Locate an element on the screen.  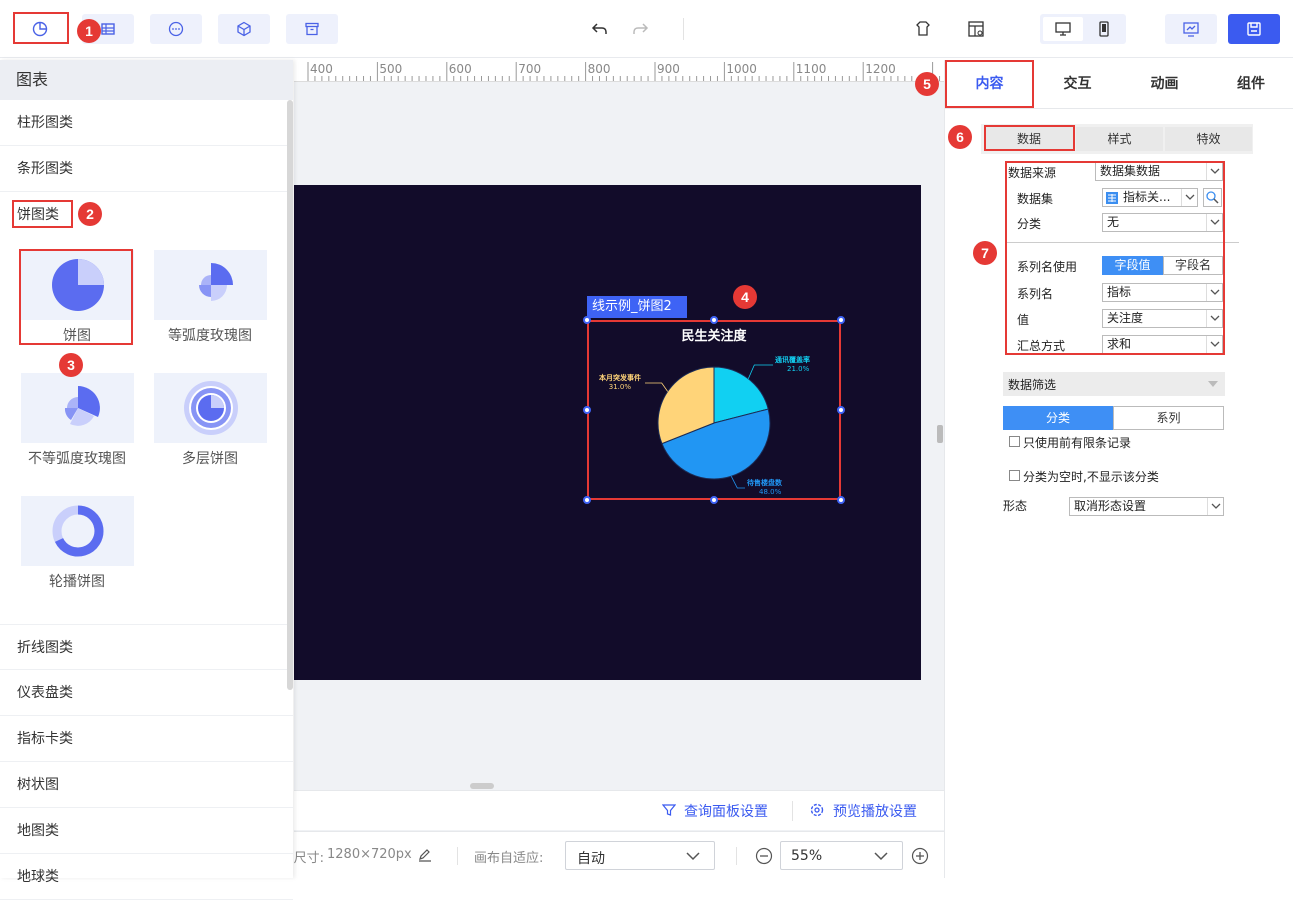
pie-value-label: 31.0% is located at coordinates (620, 387).